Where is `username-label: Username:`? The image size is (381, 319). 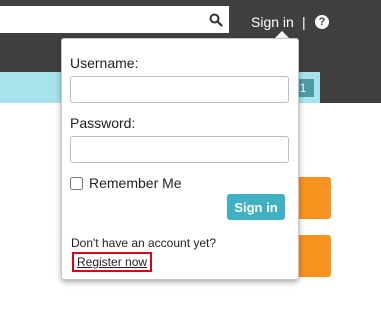 username-label: Username: is located at coordinates (104, 63).